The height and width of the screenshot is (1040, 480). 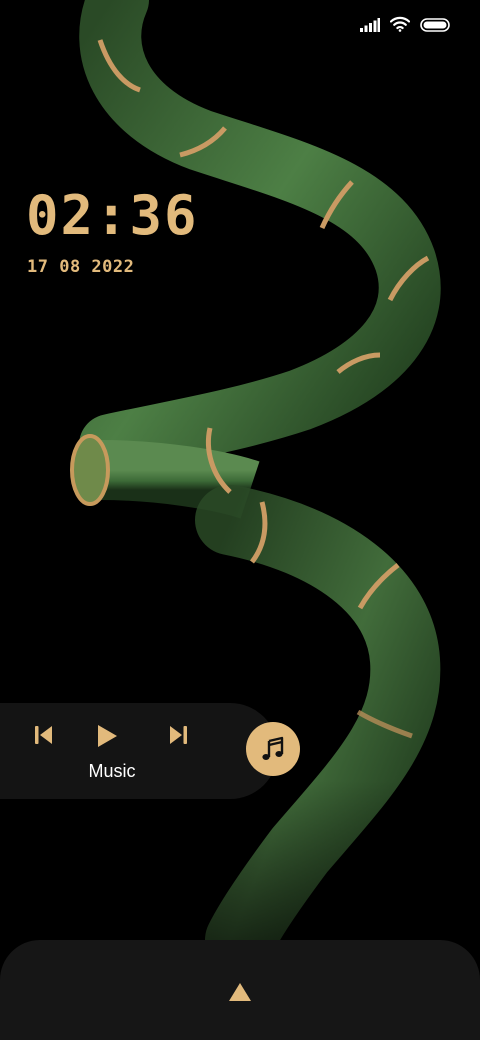 I want to click on music-label: Music, so click(x=112, y=771).